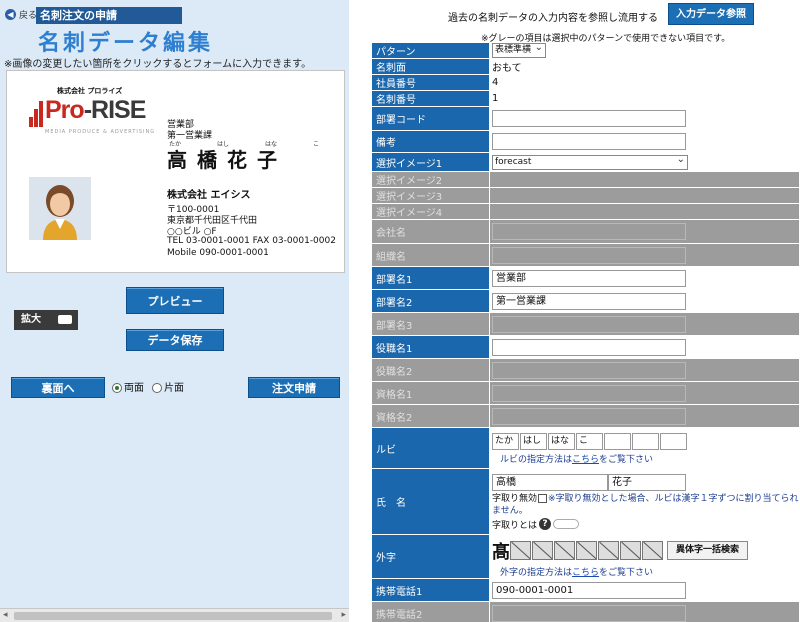 The height and width of the screenshot is (622, 800). I want to click on image4-label: 選択イメージ4, so click(430, 211).